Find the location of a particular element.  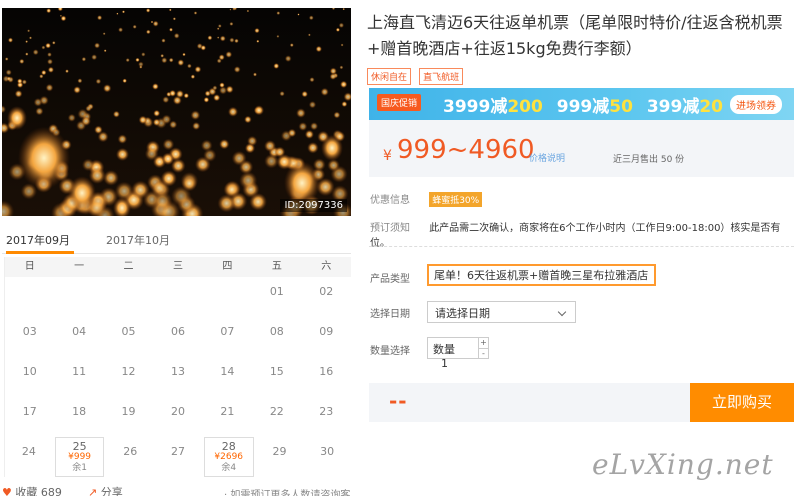

favorite-button: ♥ 收藏 689 is located at coordinates (32, 490).